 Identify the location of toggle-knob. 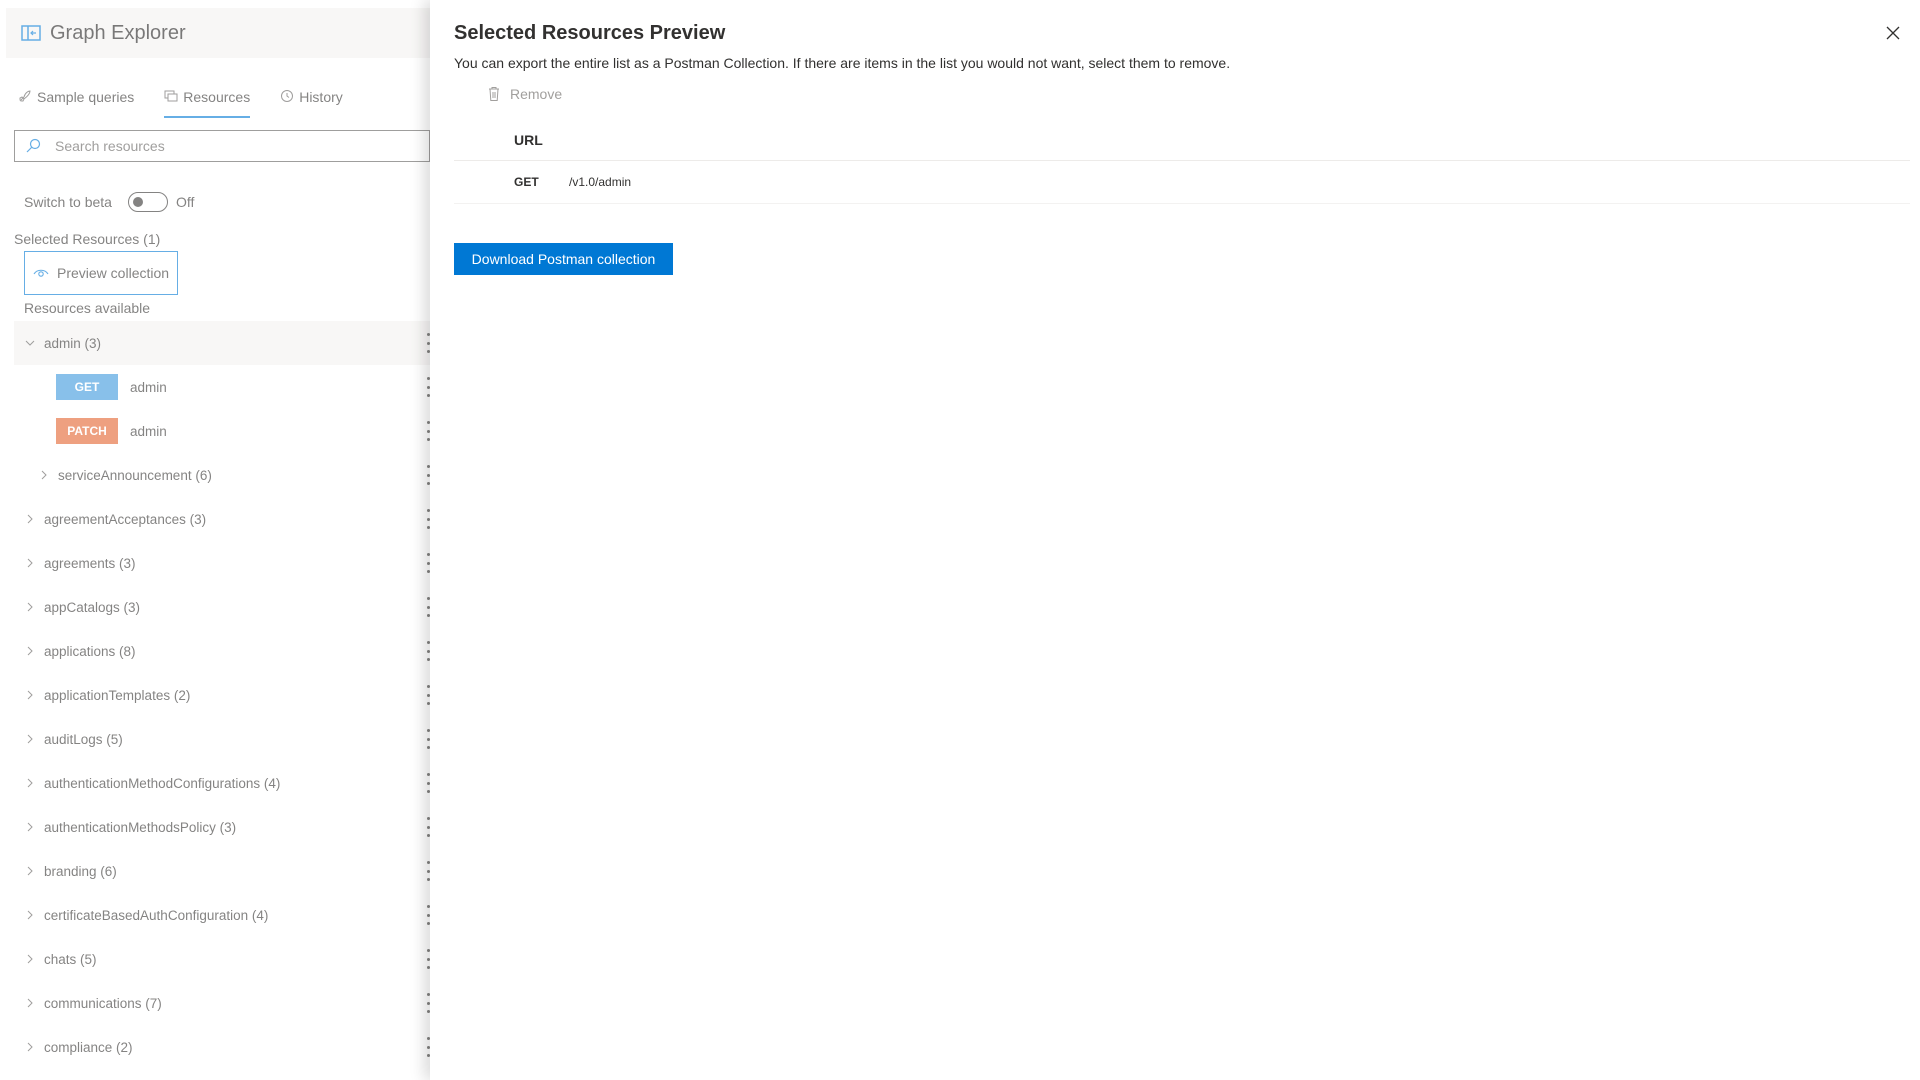
(137, 202).